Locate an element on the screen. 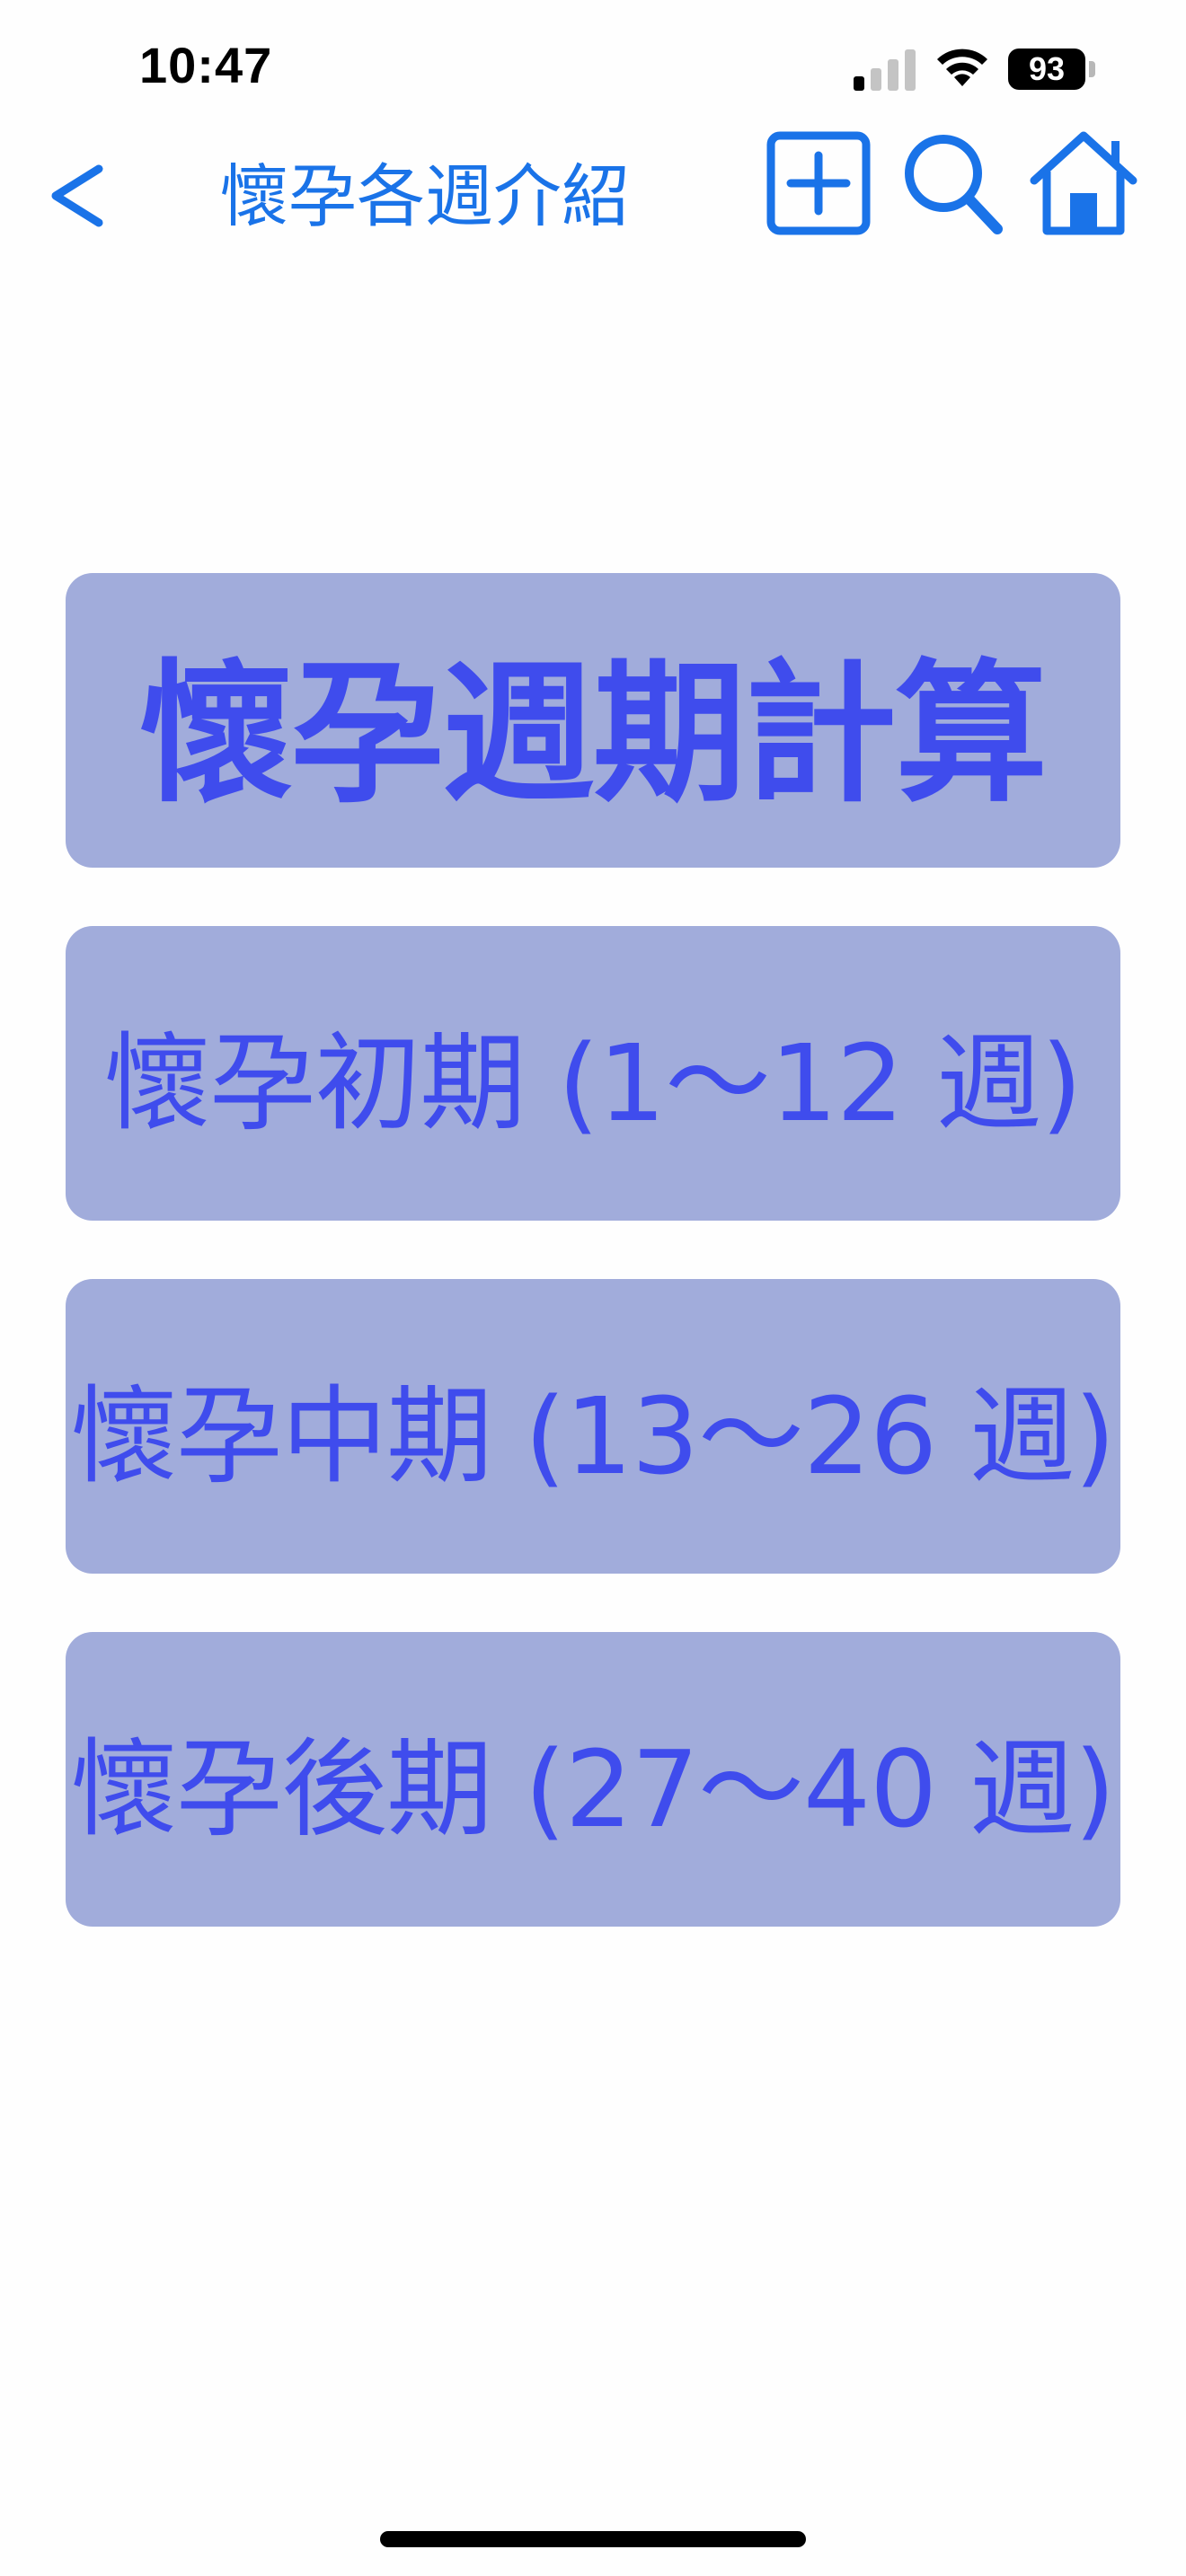 The image size is (1186, 2576). battery-level: 93 is located at coordinates (1046, 69).